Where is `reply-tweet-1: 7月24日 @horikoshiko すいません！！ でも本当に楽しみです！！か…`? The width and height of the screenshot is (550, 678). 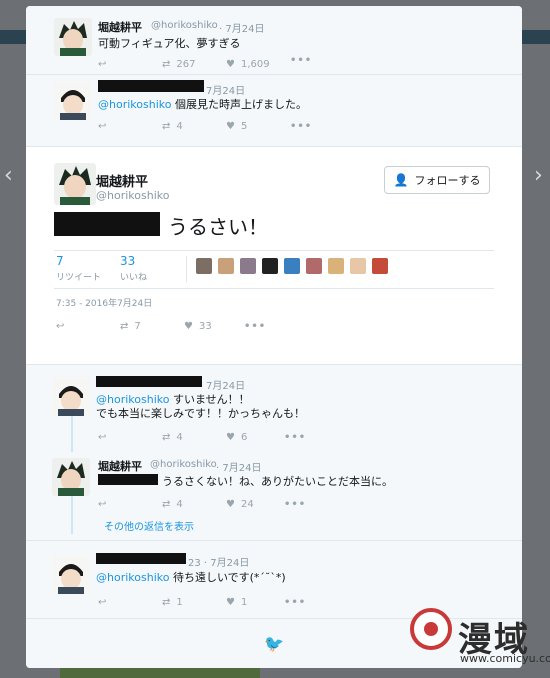 reply-tweet-1: 7月24日 @horikoshiko すいません！！ でも本当に楽しみです！！か… is located at coordinates (274, 408).